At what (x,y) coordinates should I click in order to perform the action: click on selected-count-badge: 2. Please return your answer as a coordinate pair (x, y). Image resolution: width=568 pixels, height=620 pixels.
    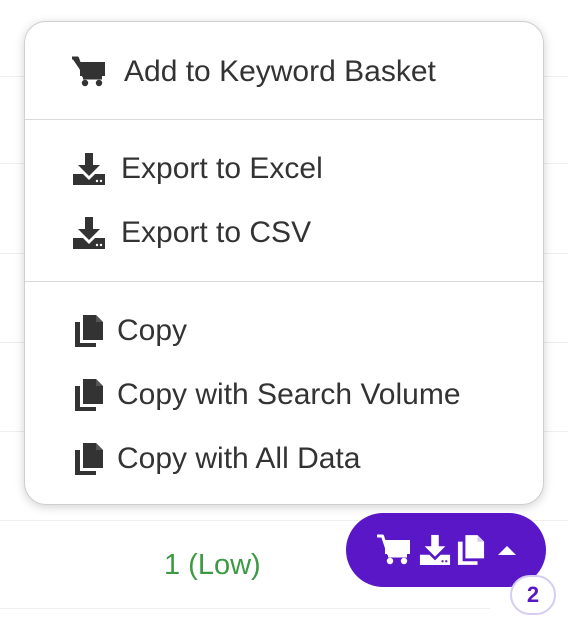
    Looking at the image, I should click on (533, 595).